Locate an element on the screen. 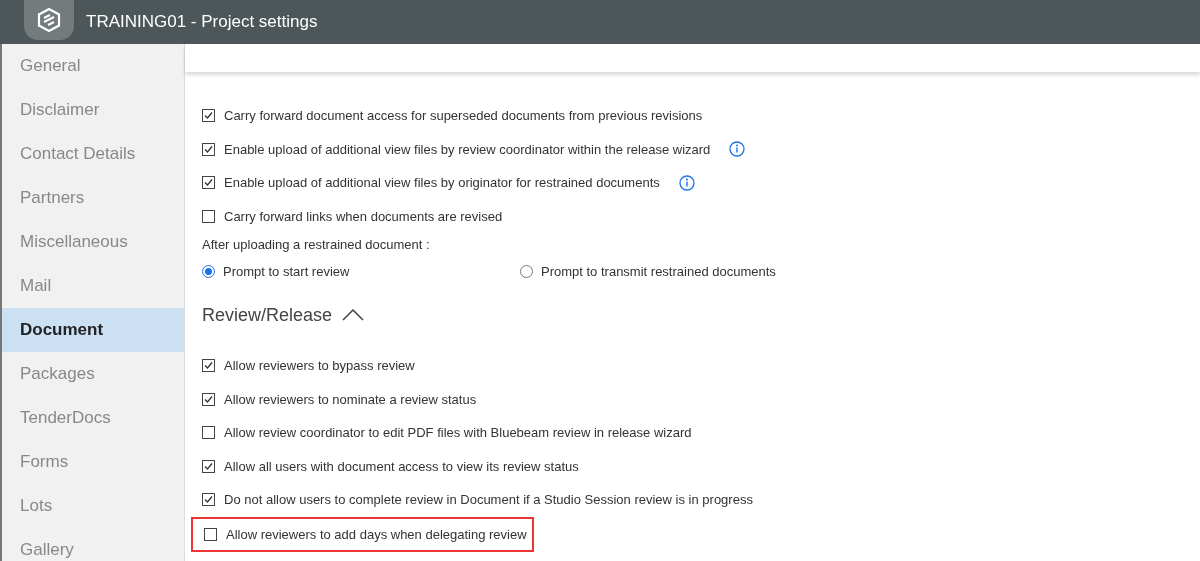 The image size is (1200, 561). sidebar-item: Document is located at coordinates (93, 330).